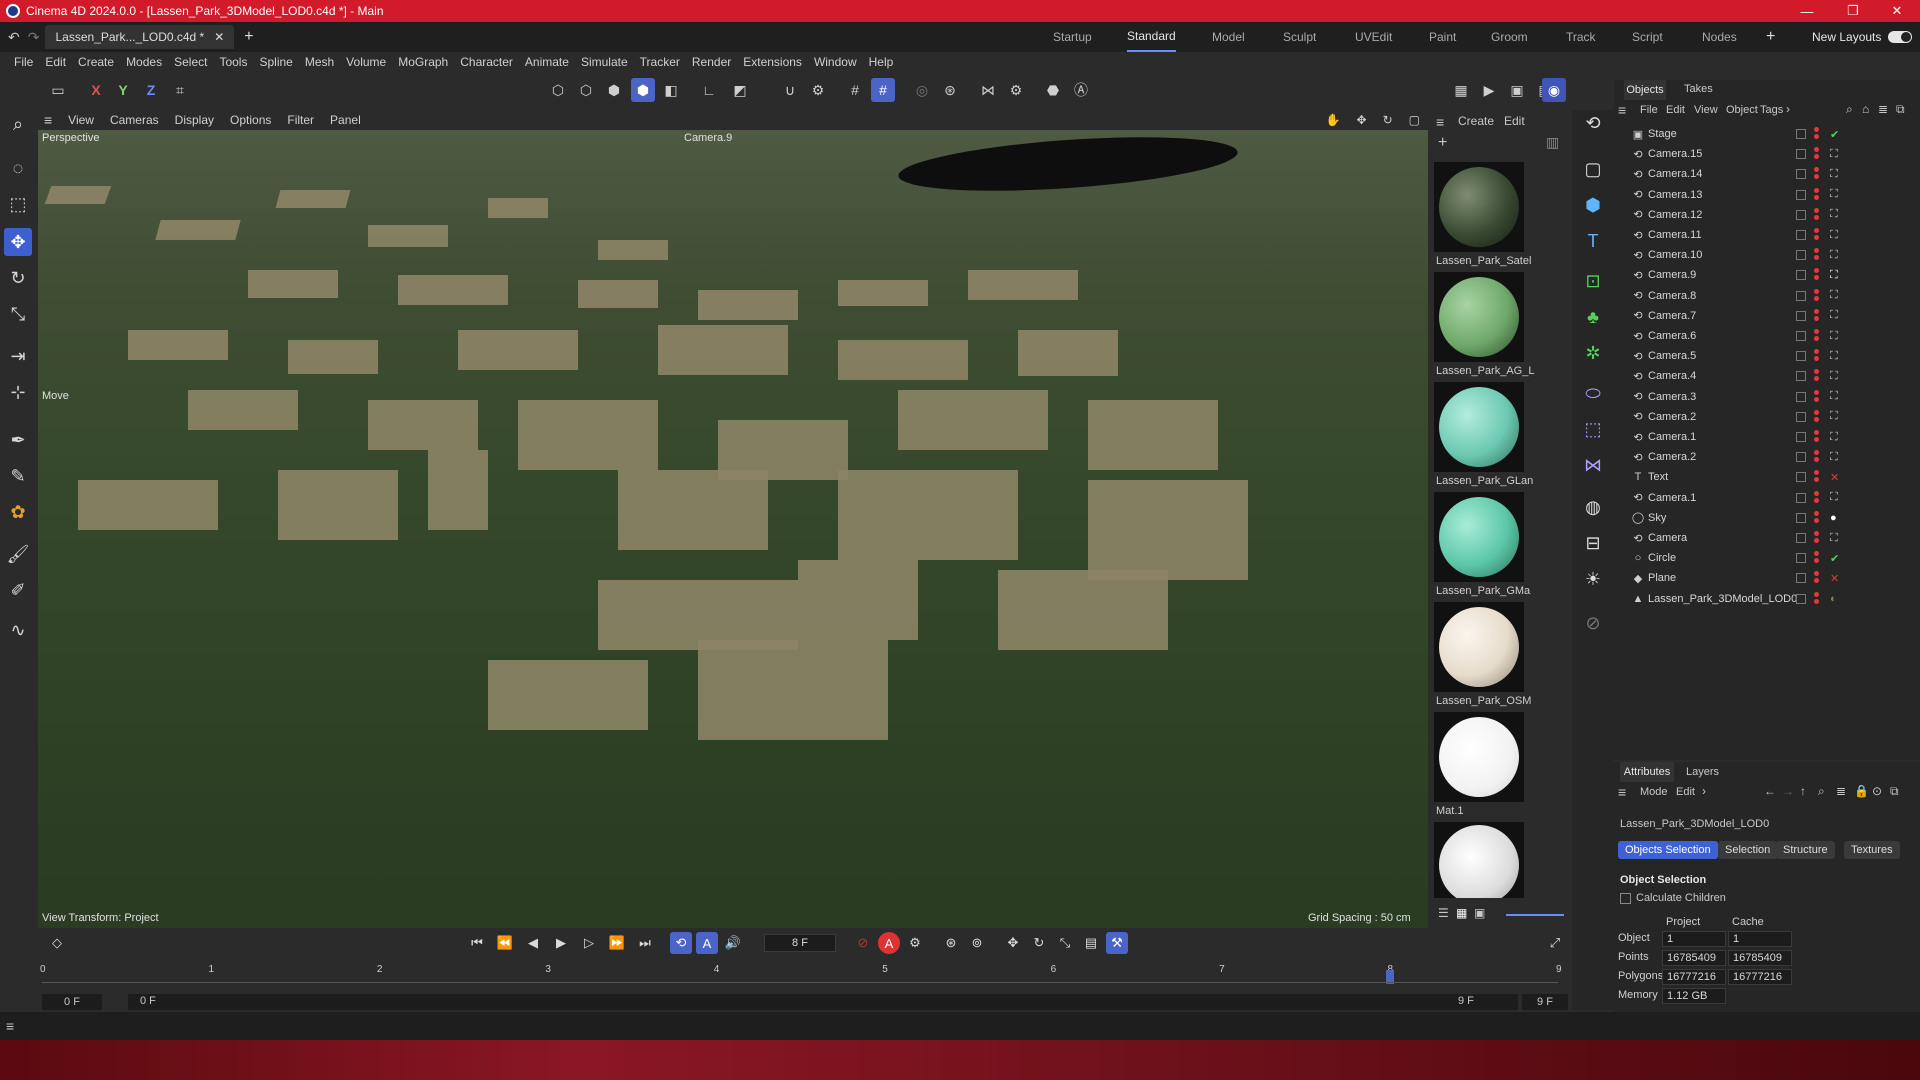 This screenshot has width=1920, height=1080. What do you see at coordinates (711, 62) in the screenshot?
I see `menu-render: Render` at bounding box center [711, 62].